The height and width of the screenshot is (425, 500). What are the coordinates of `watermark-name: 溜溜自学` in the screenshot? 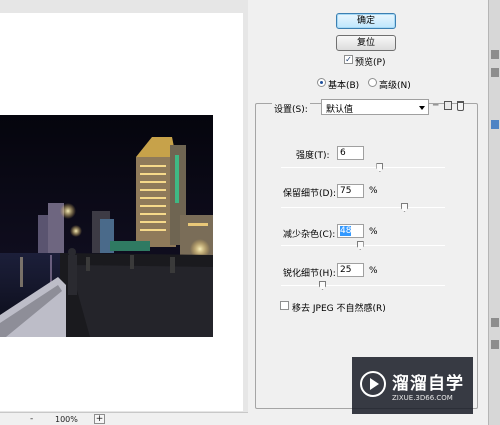 It's located at (428, 384).